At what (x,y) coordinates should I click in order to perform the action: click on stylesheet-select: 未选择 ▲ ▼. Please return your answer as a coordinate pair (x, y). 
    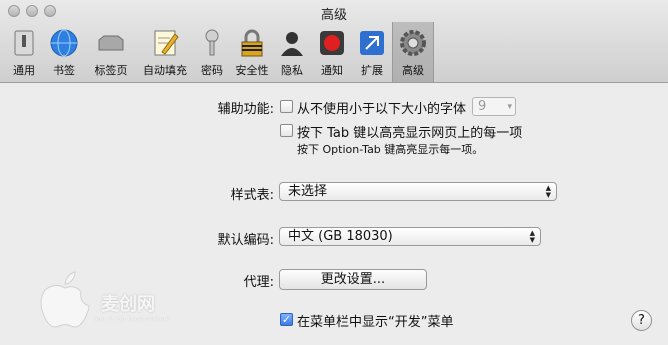
    Looking at the image, I should click on (418, 191).